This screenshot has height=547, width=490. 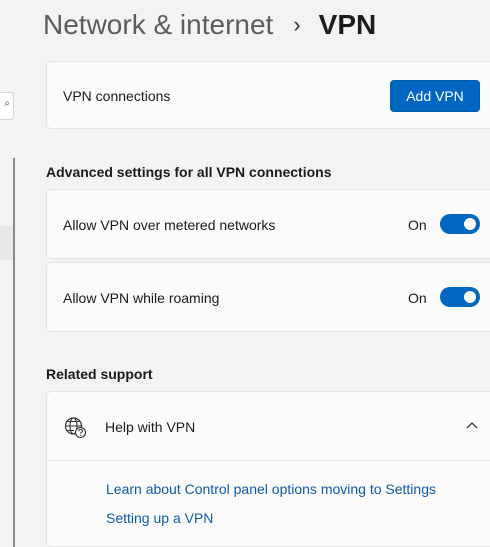 I want to click on roaming-toggle, so click(x=460, y=297).